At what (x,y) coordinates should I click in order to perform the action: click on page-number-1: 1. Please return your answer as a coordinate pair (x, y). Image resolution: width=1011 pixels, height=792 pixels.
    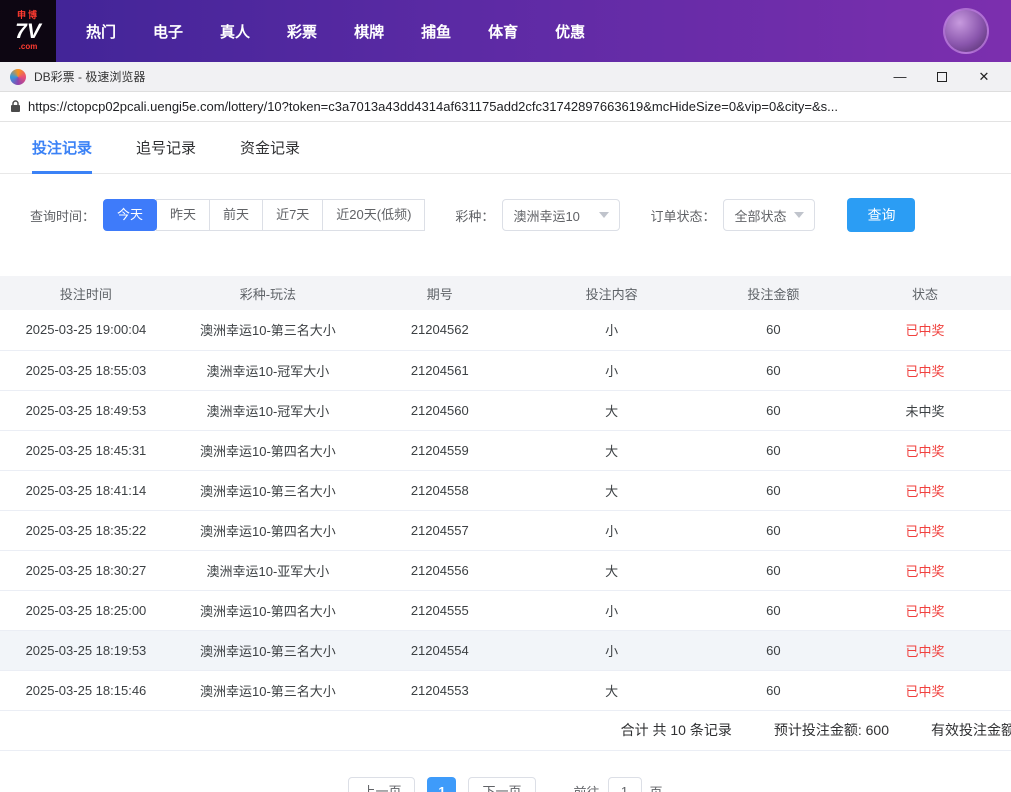
    Looking at the image, I should click on (442, 784).